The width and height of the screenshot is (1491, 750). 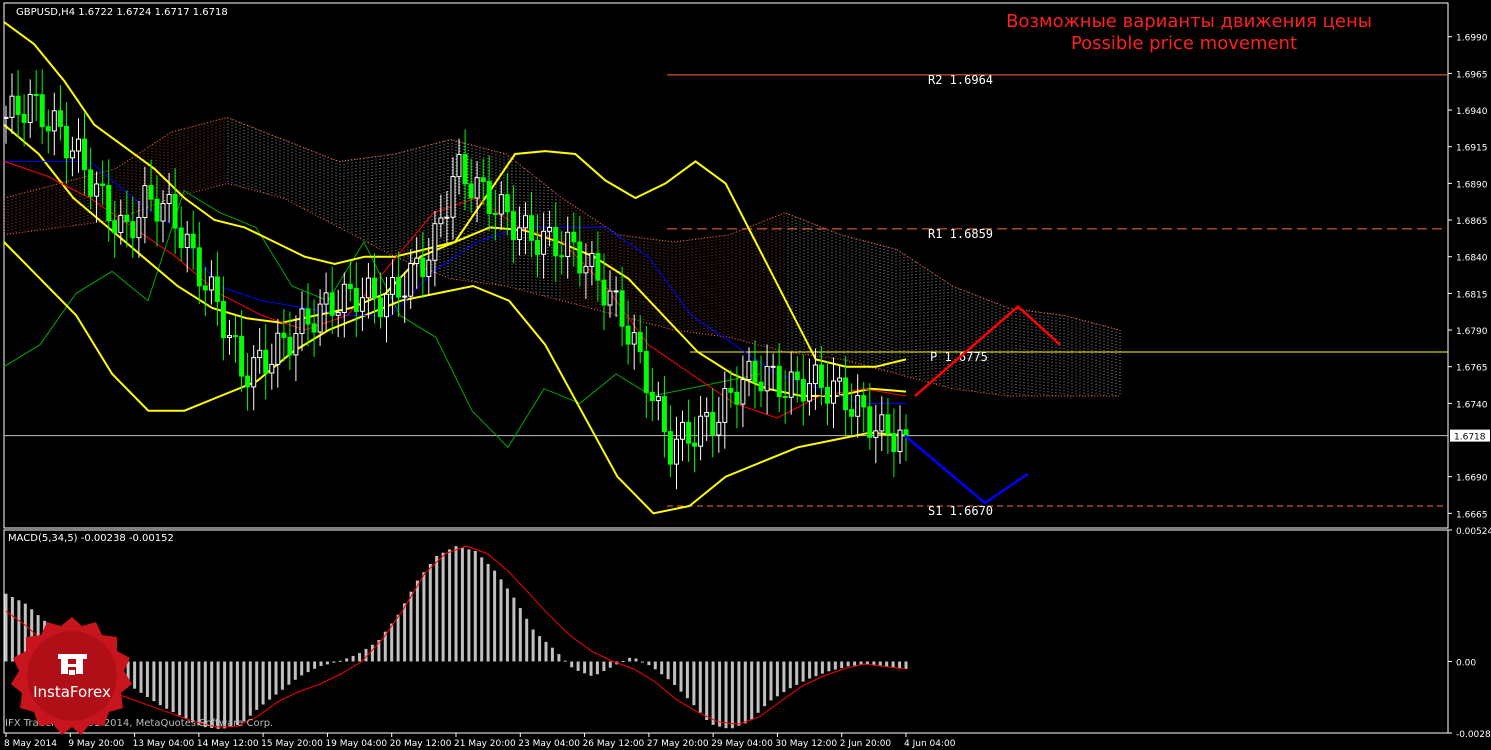 What do you see at coordinates (1472, 515) in the screenshot?
I see `price-tick-label: 1.6665` at bounding box center [1472, 515].